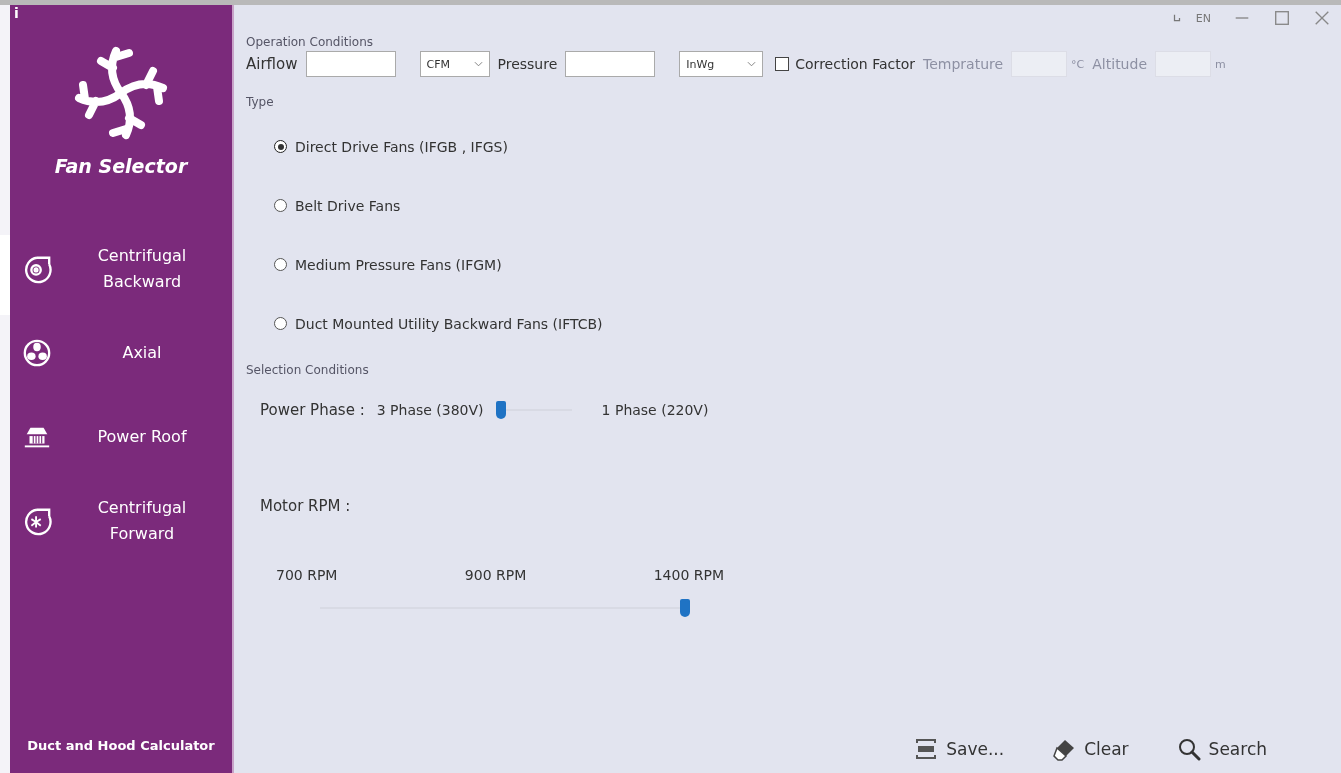 The image size is (1341, 773). Describe the element at coordinates (37, 353) in the screenshot. I see `fan-icon` at that location.